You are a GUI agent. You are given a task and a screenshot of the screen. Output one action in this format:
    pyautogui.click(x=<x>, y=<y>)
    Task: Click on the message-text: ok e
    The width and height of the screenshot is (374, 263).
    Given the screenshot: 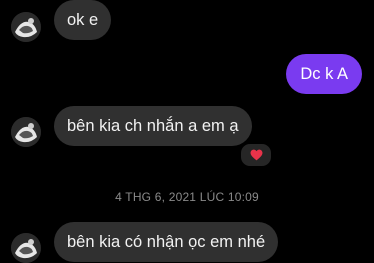 What is the action you would take?
    pyautogui.click(x=83, y=20)
    